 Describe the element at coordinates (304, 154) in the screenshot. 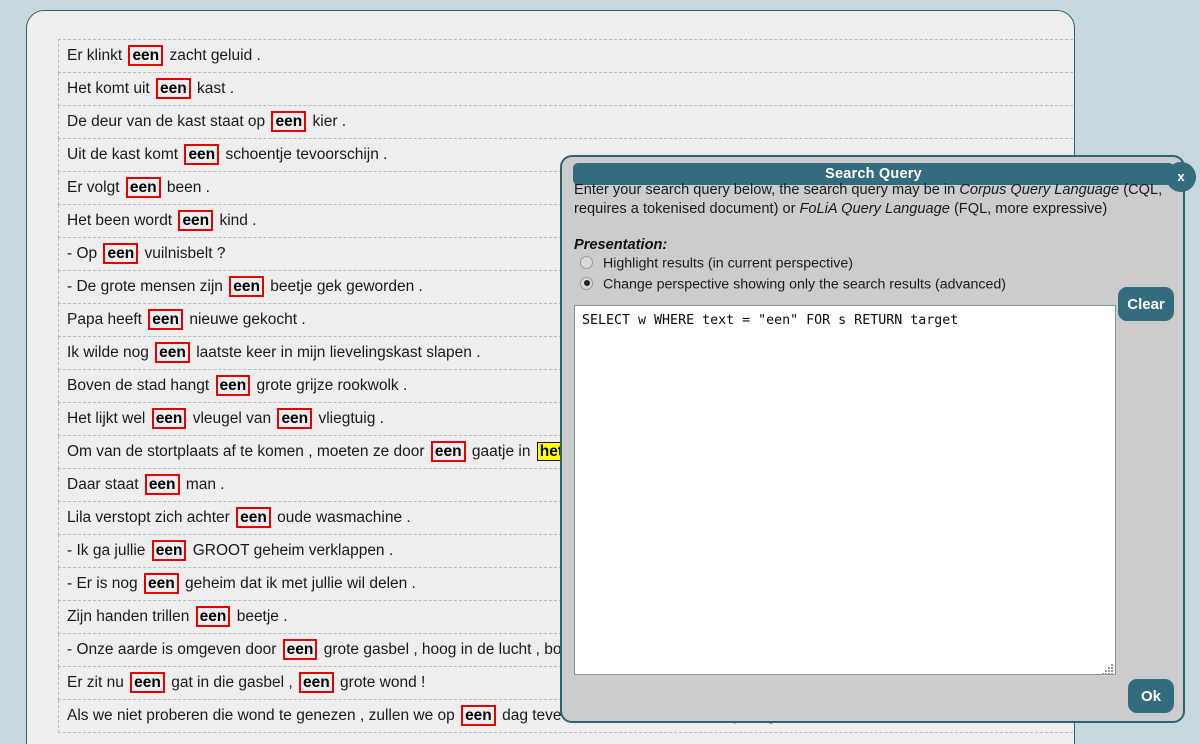

I see `sentence-text: schoentje tevoorschijn .` at that location.